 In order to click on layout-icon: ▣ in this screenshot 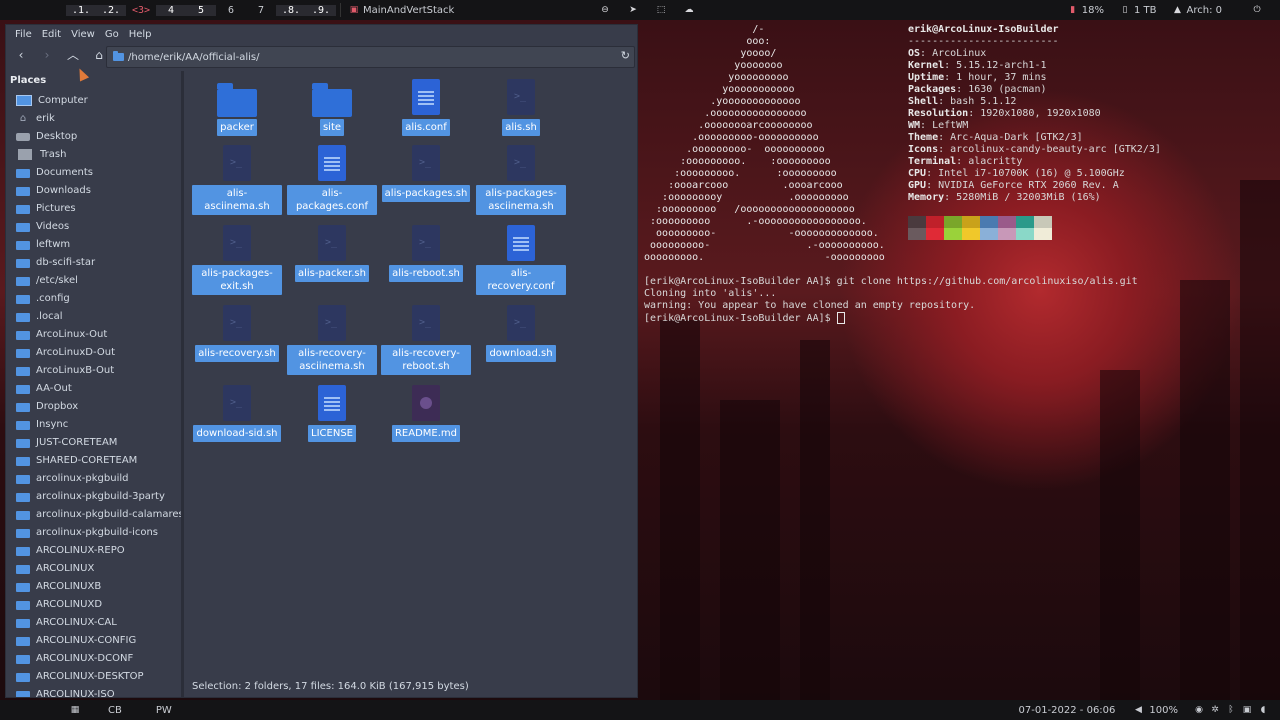, I will do `click(354, 10)`.